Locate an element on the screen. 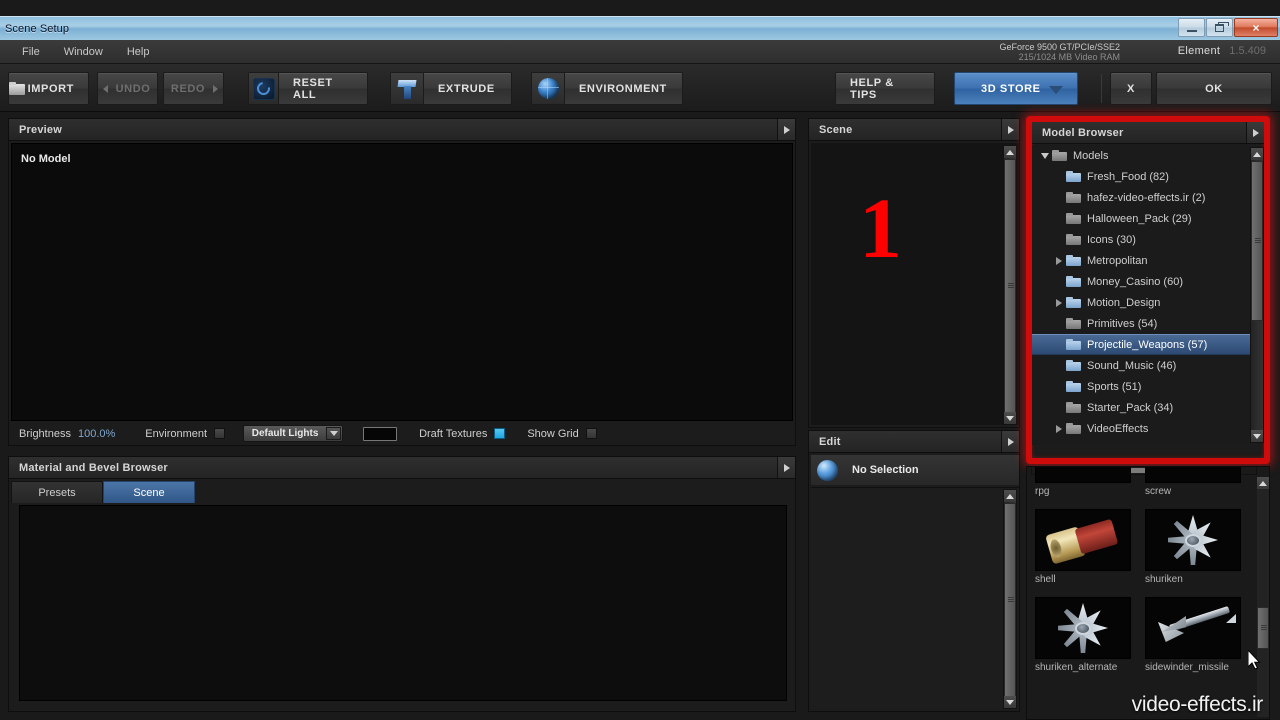 Image resolution: width=1280 pixels, height=720 pixels. edit-scroll-thumb is located at coordinates (1010, 600).